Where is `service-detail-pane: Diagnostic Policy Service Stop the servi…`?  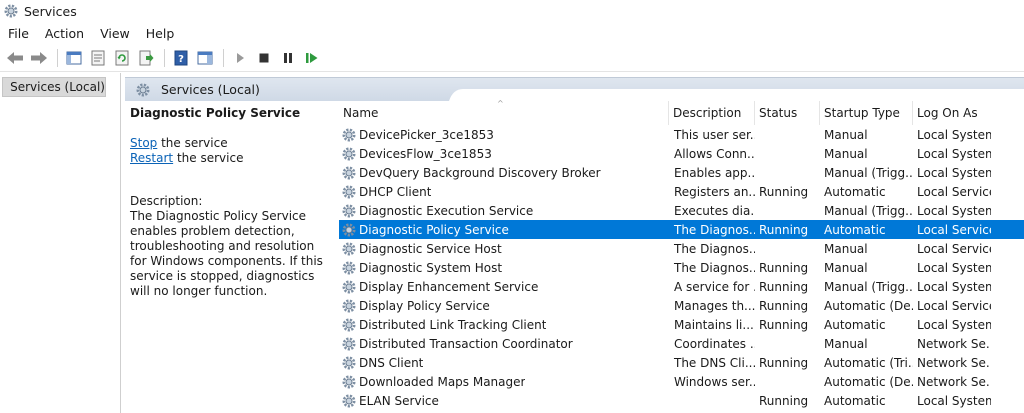 service-detail-pane: Diagnostic Policy Service Stop the servi… is located at coordinates (231, 258).